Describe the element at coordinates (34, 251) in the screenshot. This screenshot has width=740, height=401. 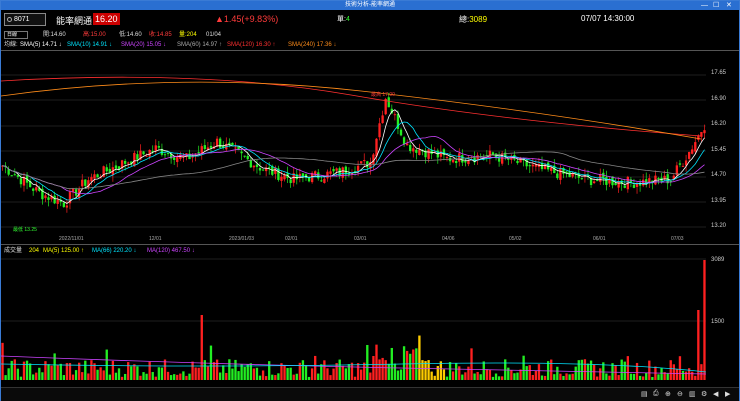
I see `volume-legend-value: 204` at that location.